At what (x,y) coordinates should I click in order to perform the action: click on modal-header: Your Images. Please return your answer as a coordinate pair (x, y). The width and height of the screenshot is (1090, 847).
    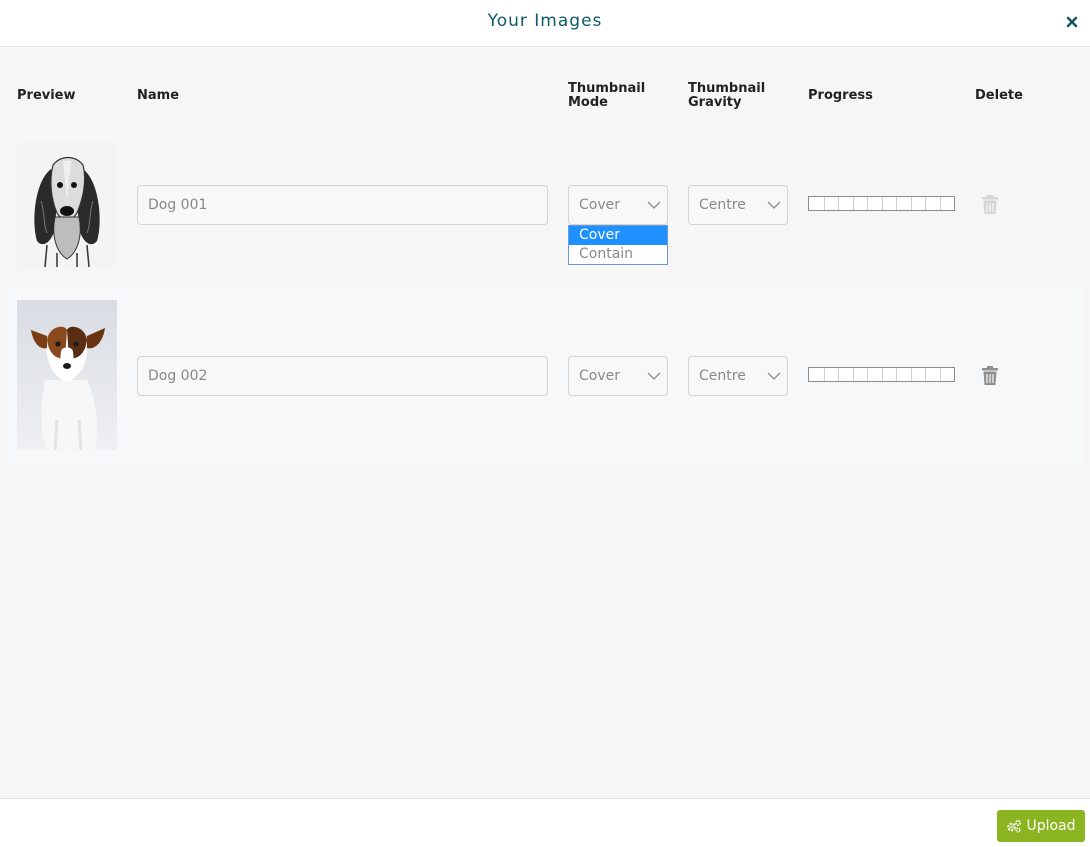
    Looking at the image, I should click on (545, 23).